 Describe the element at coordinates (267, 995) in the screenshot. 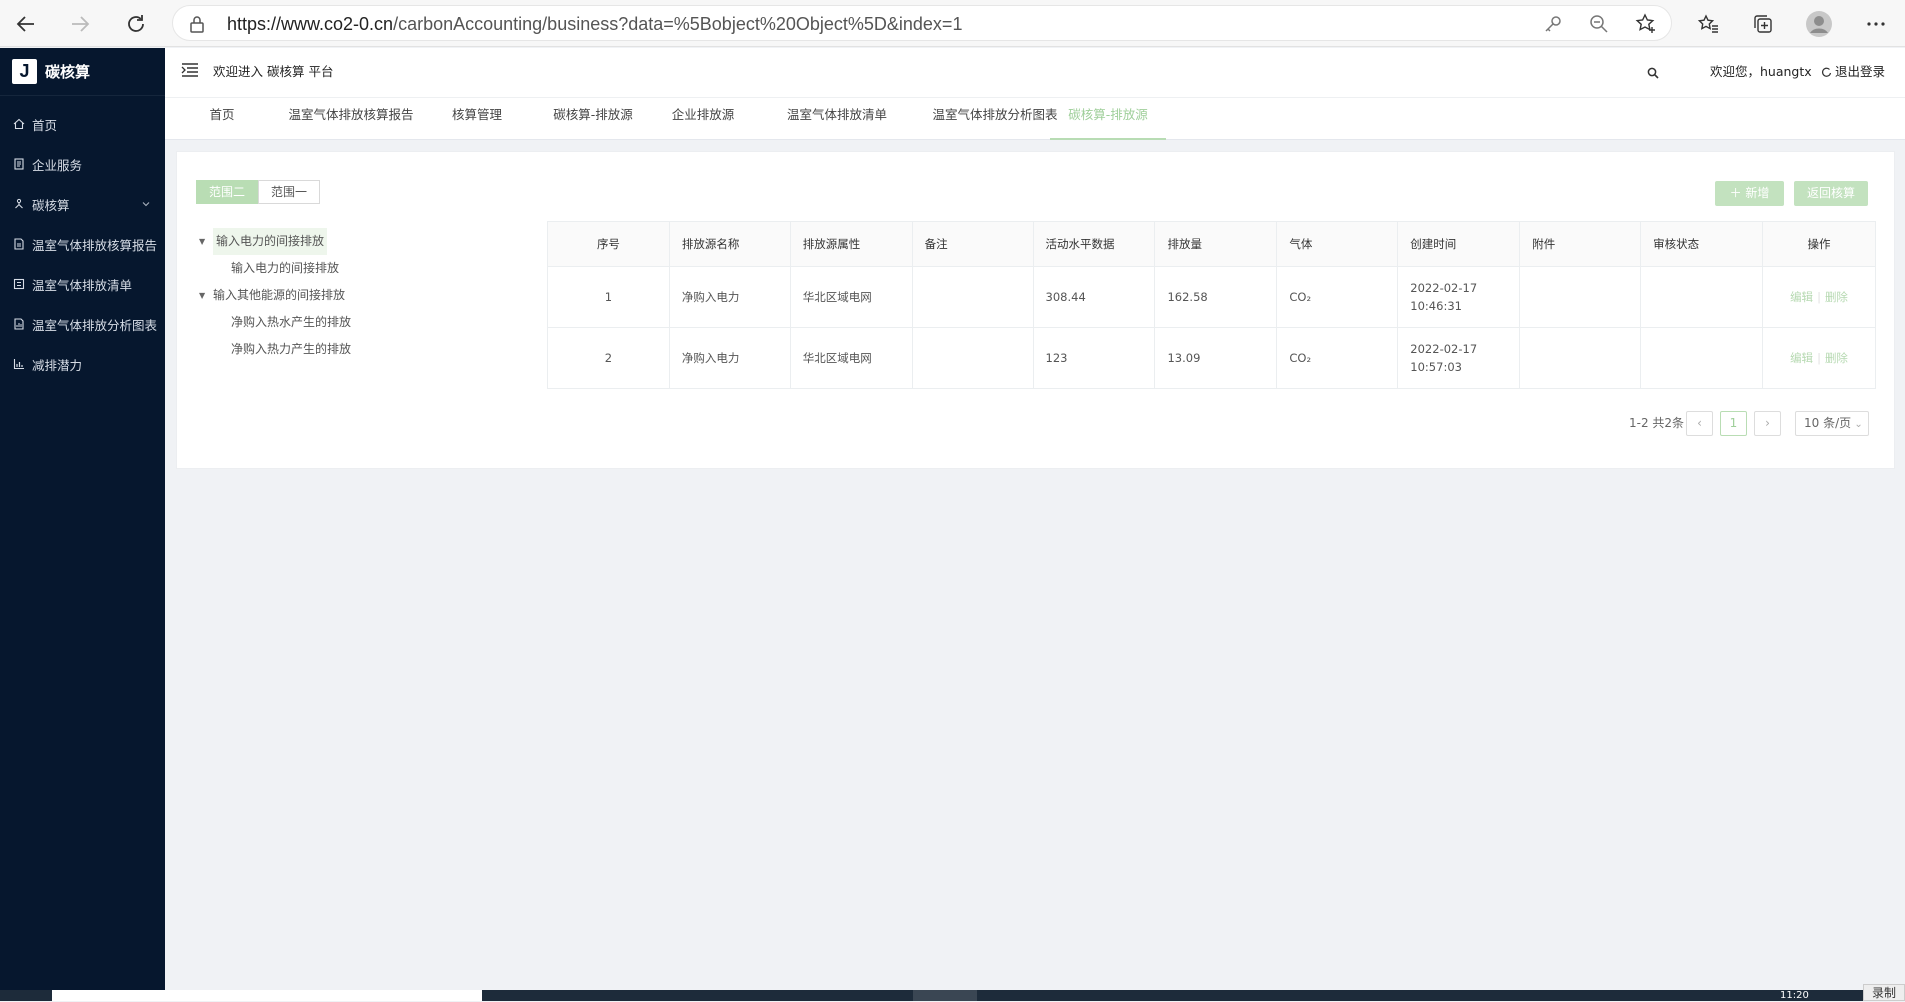

I see `taskbar-search-box` at that location.